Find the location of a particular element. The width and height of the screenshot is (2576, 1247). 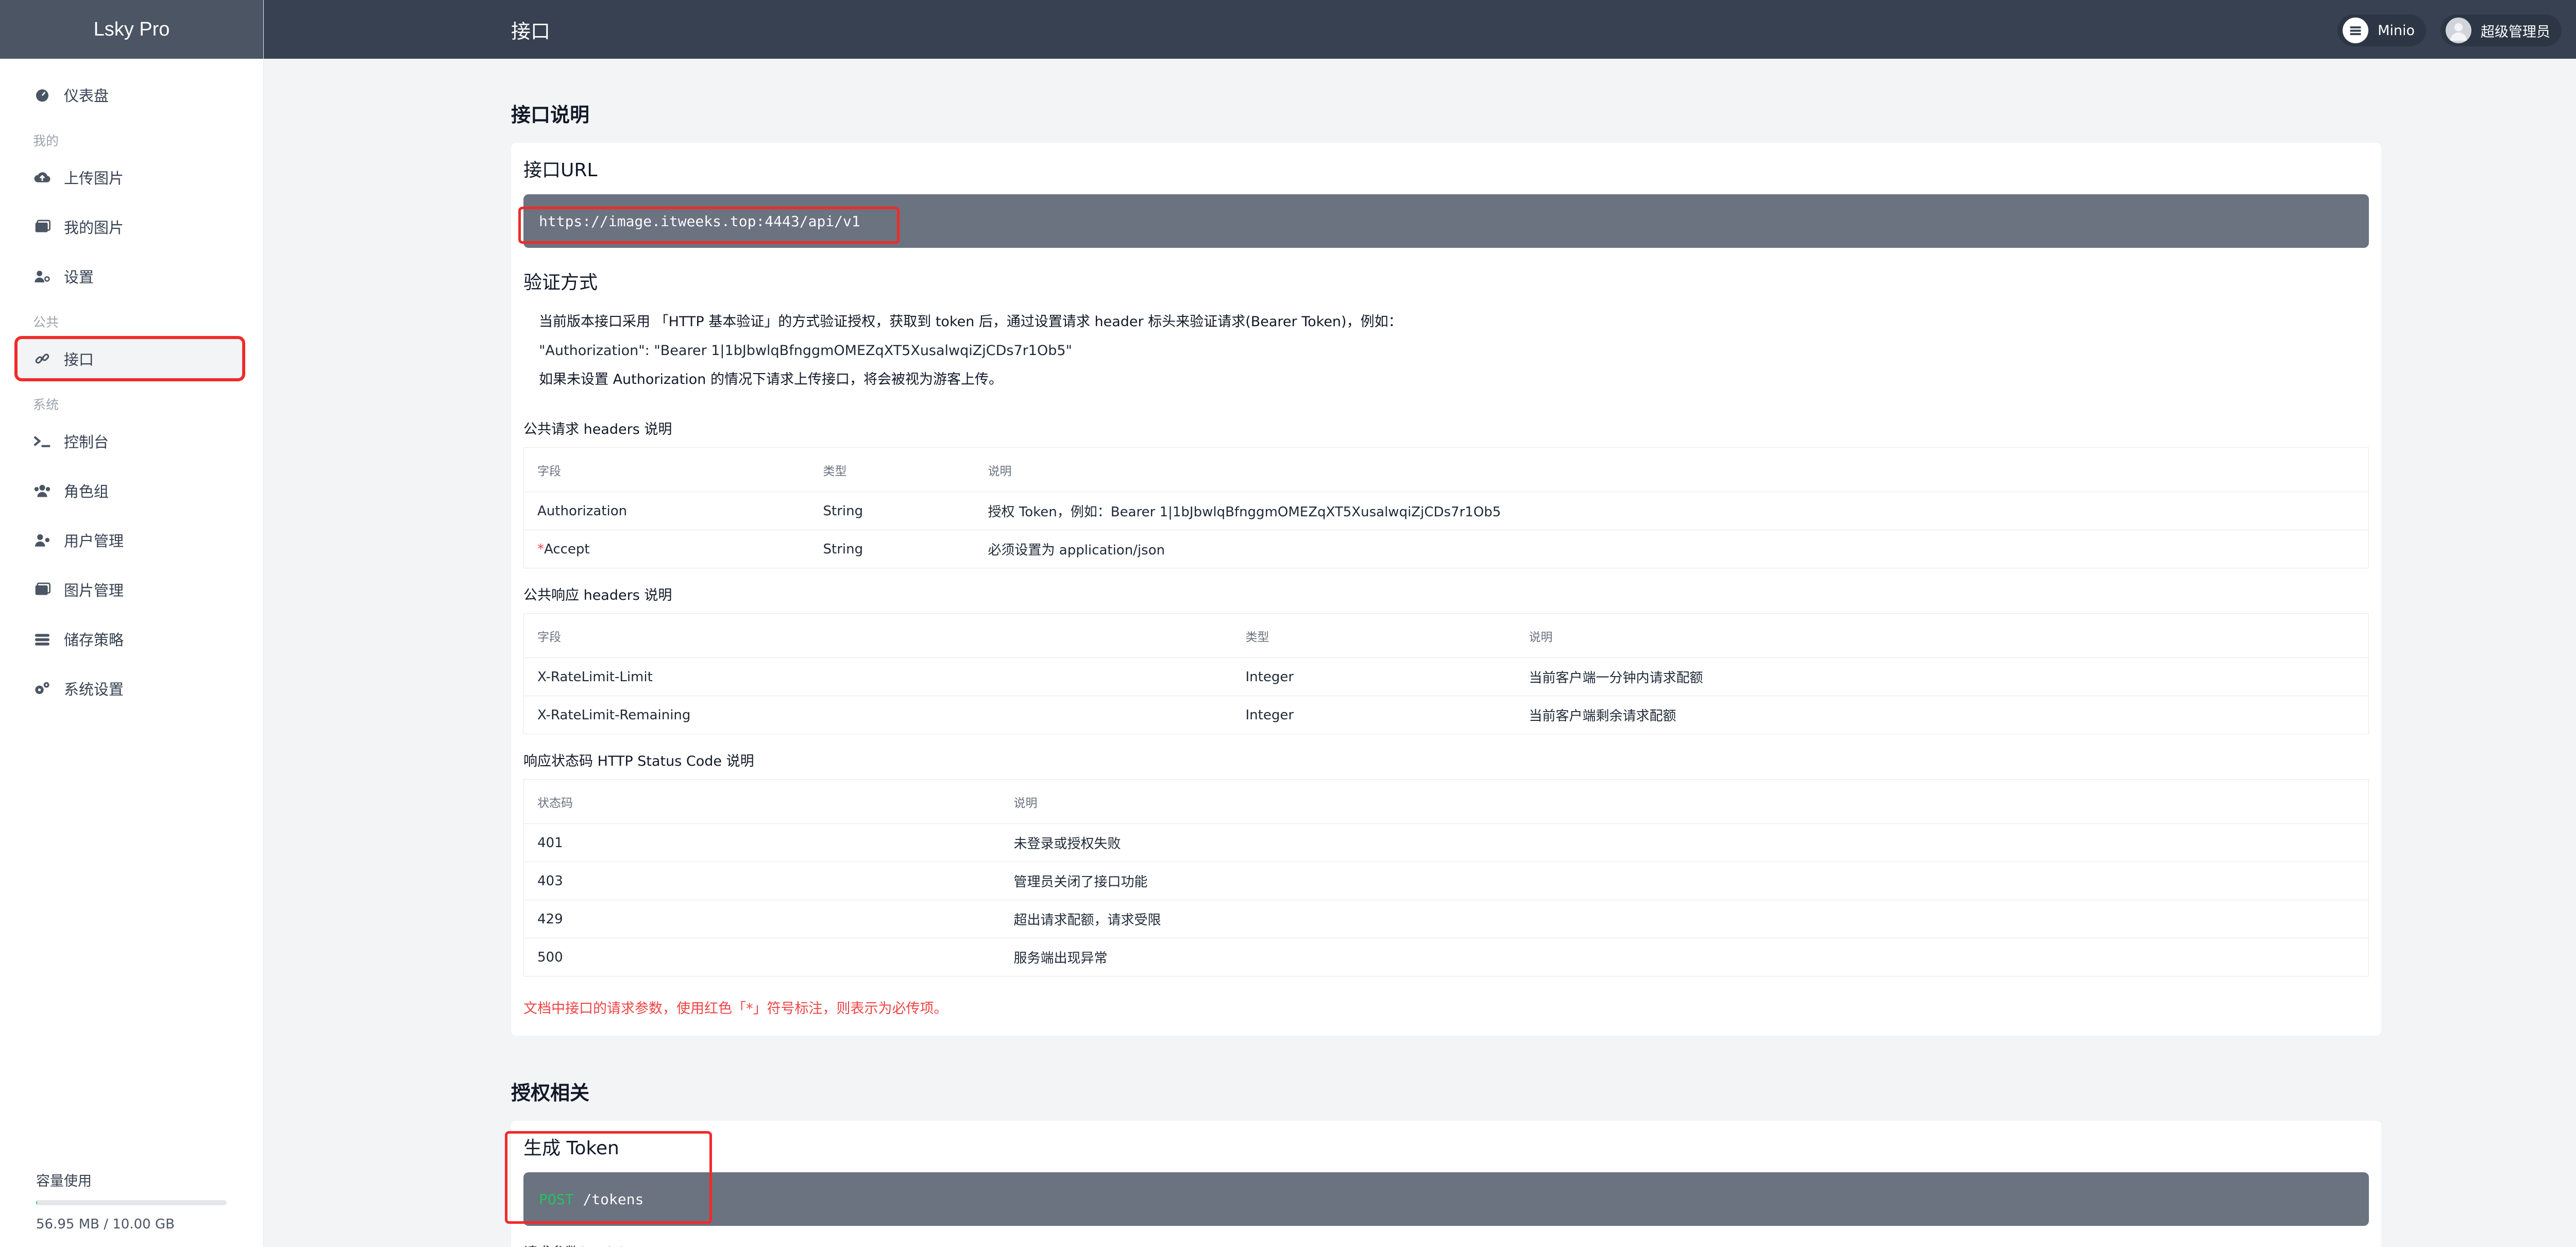

required-note: 文档中接口的请求参数，使用红色「*」符号标注，则表示为必传项。 is located at coordinates (735, 1009).